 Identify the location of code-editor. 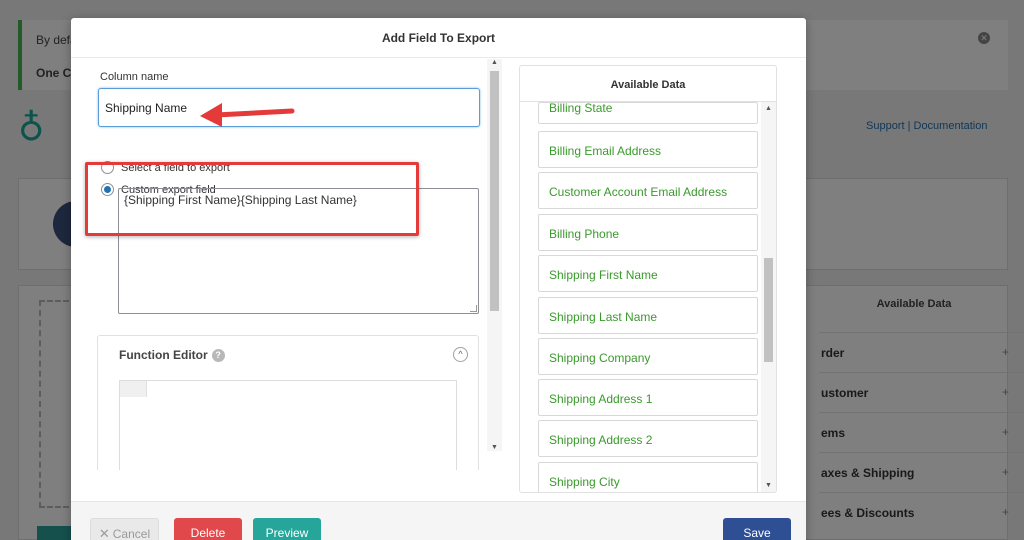
(288, 425).